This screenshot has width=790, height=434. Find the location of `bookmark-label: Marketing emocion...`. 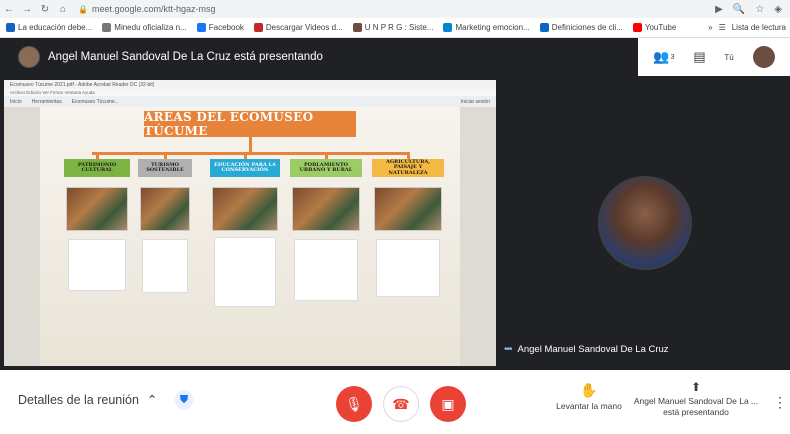

bookmark-label: Marketing emocion... is located at coordinates (492, 27).